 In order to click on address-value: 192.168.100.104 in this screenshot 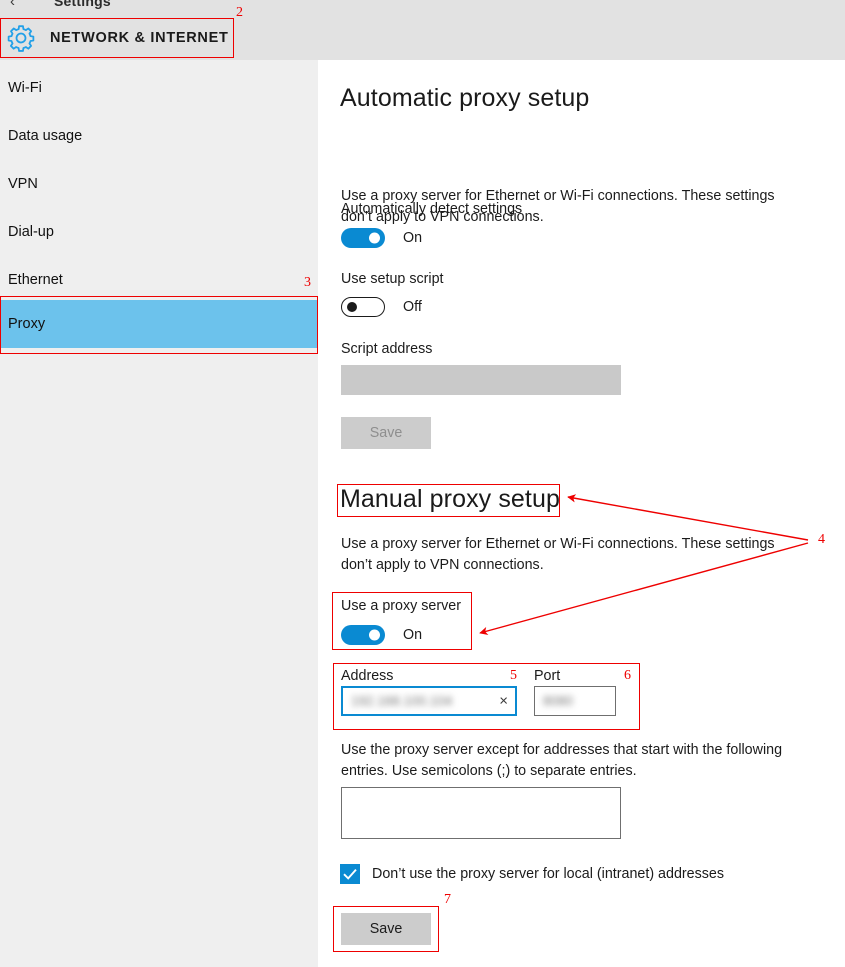, I will do `click(402, 701)`.